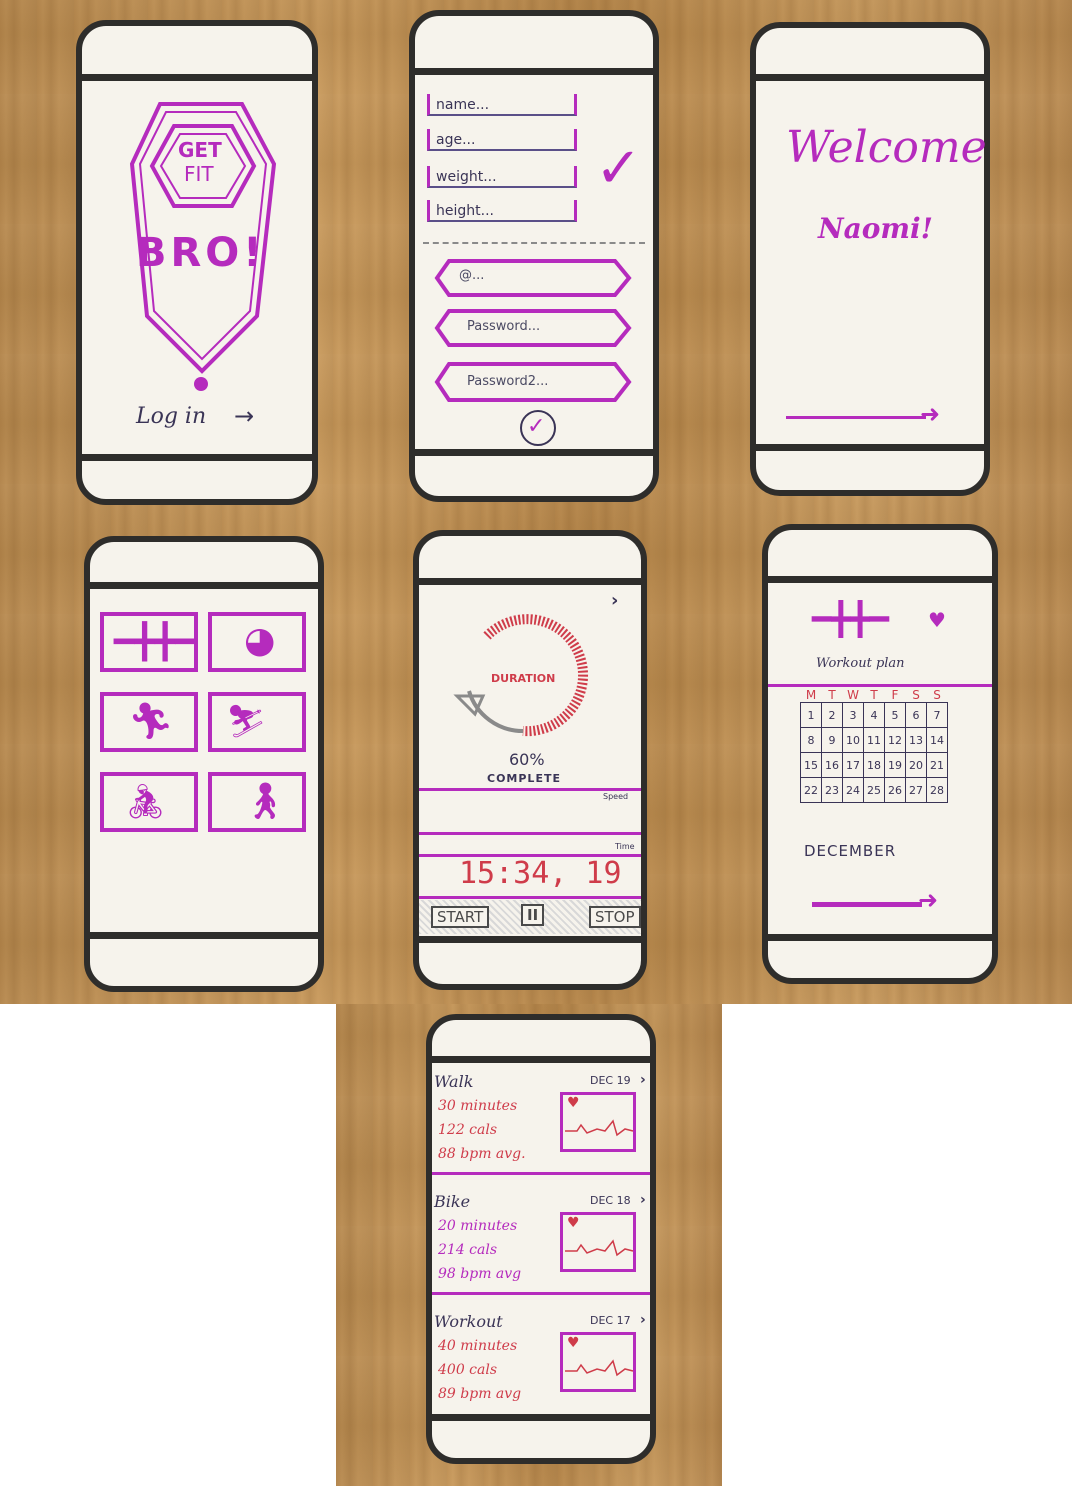  Describe the element at coordinates (468, 1321) in the screenshot. I see `activity-title: Workout` at that location.